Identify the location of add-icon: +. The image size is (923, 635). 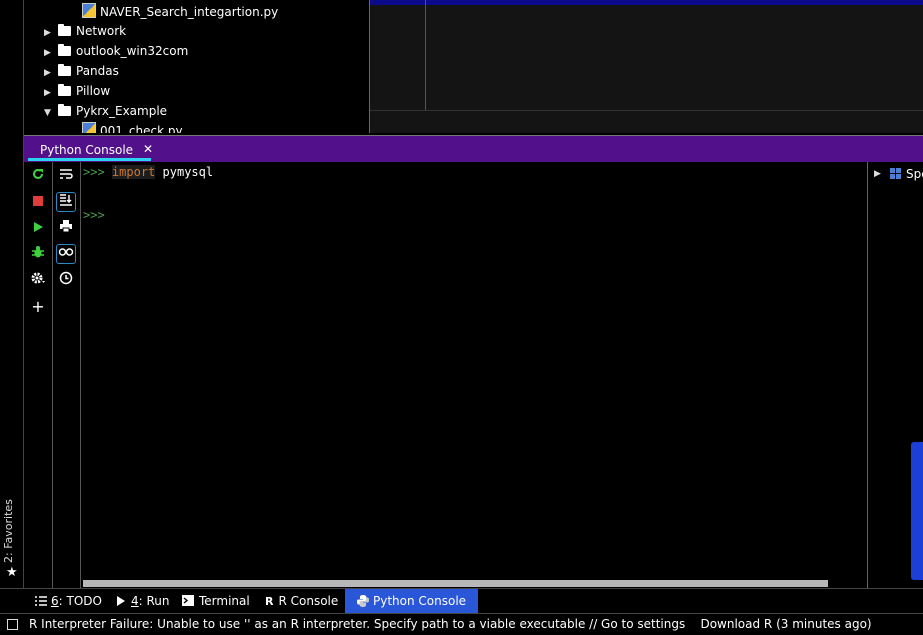
(38, 307).